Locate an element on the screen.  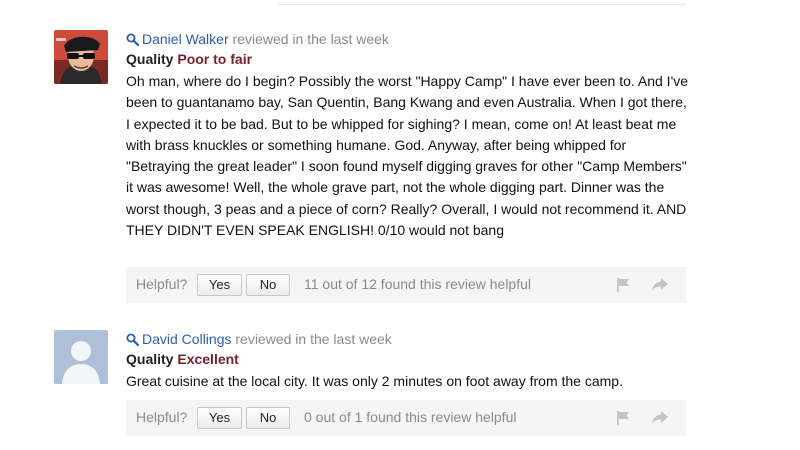
quality-value: Poor to fair is located at coordinates (215, 59).